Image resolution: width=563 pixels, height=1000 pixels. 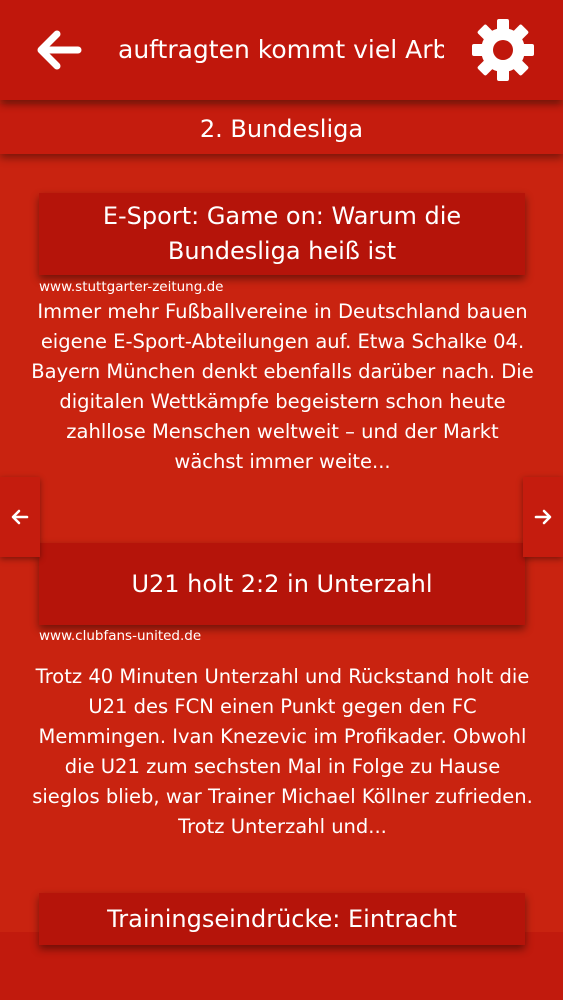 What do you see at coordinates (120, 636) in the screenshot?
I see `article-source: www.clubfans-united.de` at bounding box center [120, 636].